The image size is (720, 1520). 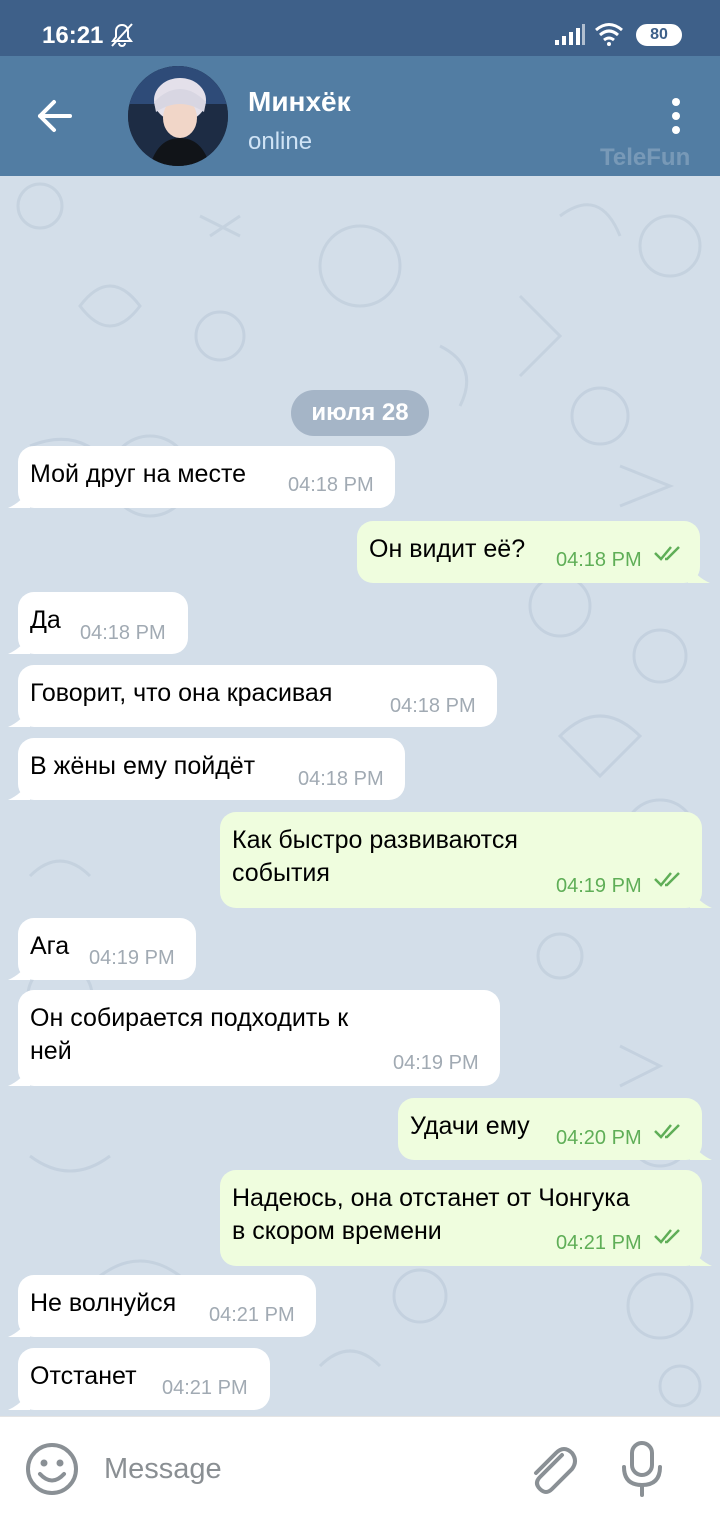 What do you see at coordinates (676, 116) in the screenshot?
I see `more-vertical-icon` at bounding box center [676, 116].